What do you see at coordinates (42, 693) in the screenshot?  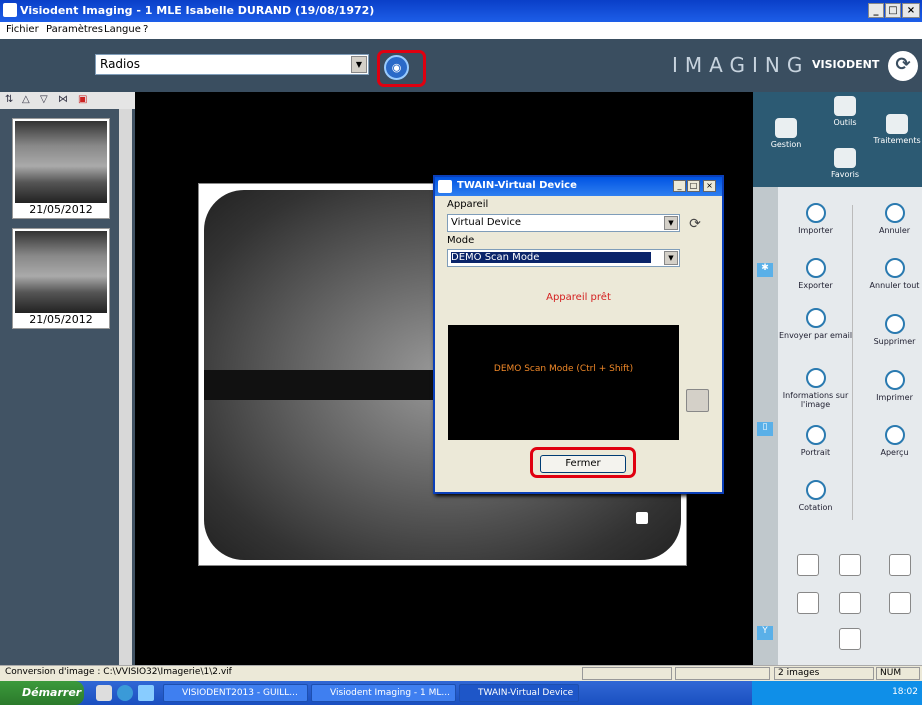 I see `start-button: Démarrer` at bounding box center [42, 693].